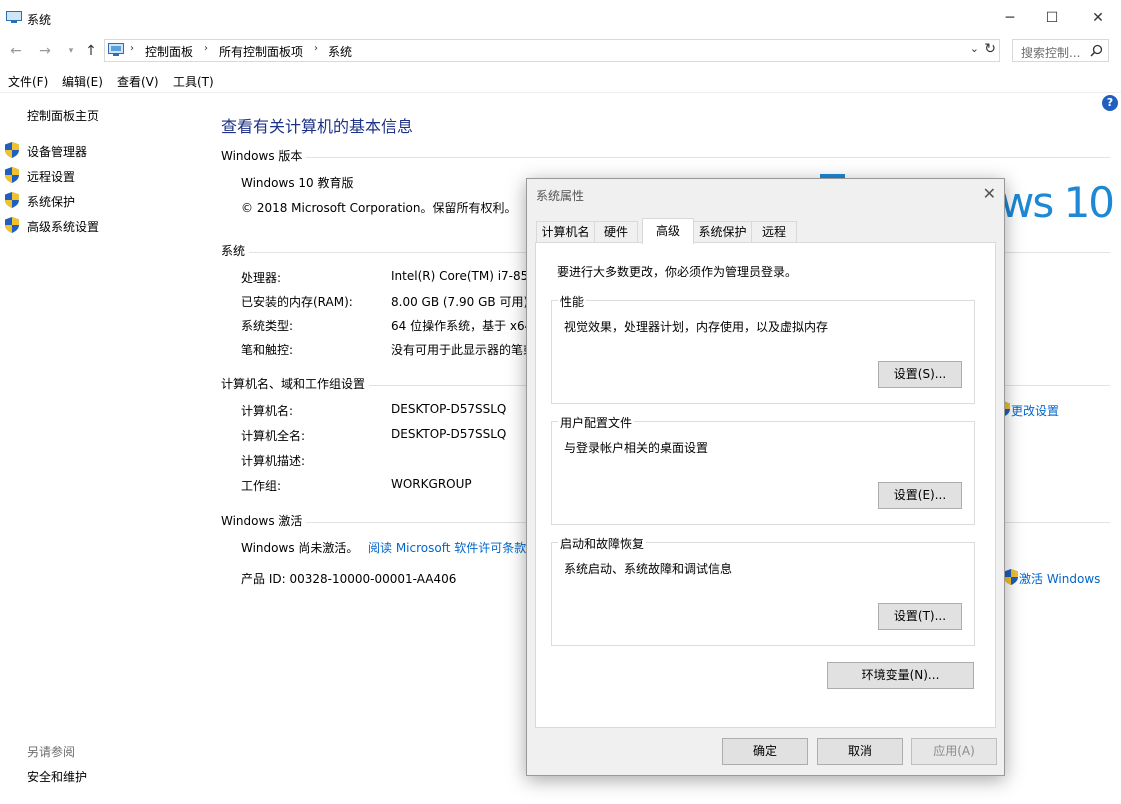 The height and width of the screenshot is (804, 1121). I want to click on address-bar: › 控制面板 › 所有控制面板项 › 系统 ⌄ ↻, so click(552, 50).